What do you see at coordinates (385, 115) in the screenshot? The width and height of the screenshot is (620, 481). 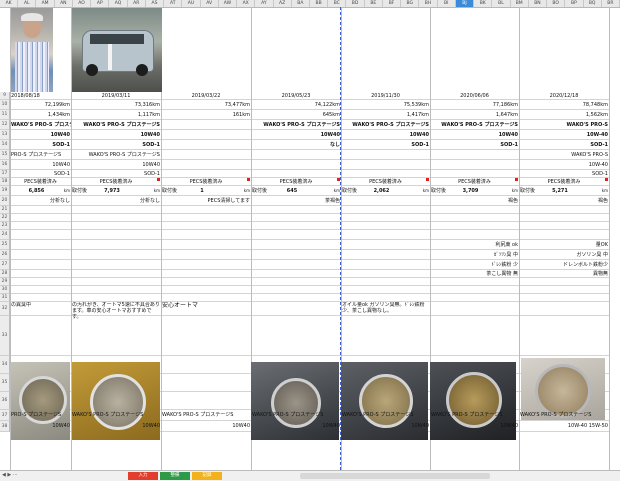 I see `distance-cell: 1,417km` at bounding box center [385, 115].